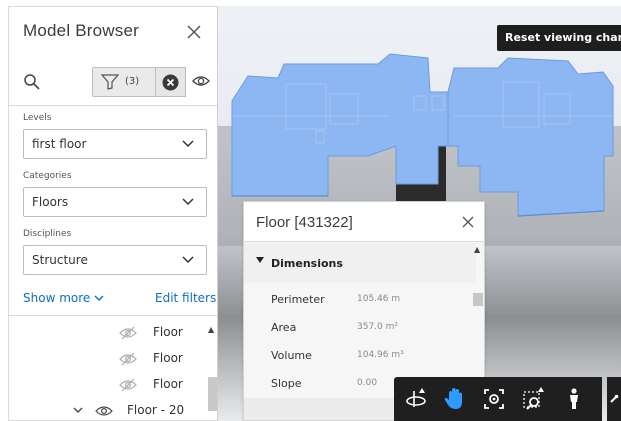 The image size is (621, 421). Describe the element at coordinates (47, 176) in the screenshot. I see `categories-label: Categories` at that location.